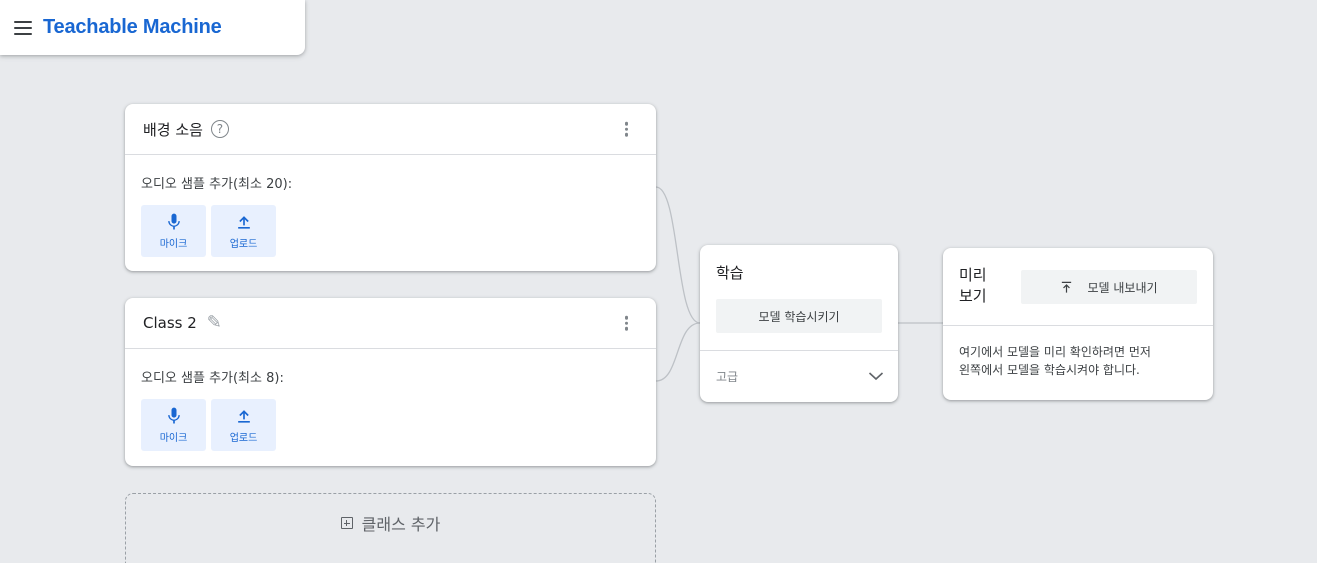  Describe the element at coordinates (799, 316) in the screenshot. I see `train-model-button: 모델 학습시키기` at that location.